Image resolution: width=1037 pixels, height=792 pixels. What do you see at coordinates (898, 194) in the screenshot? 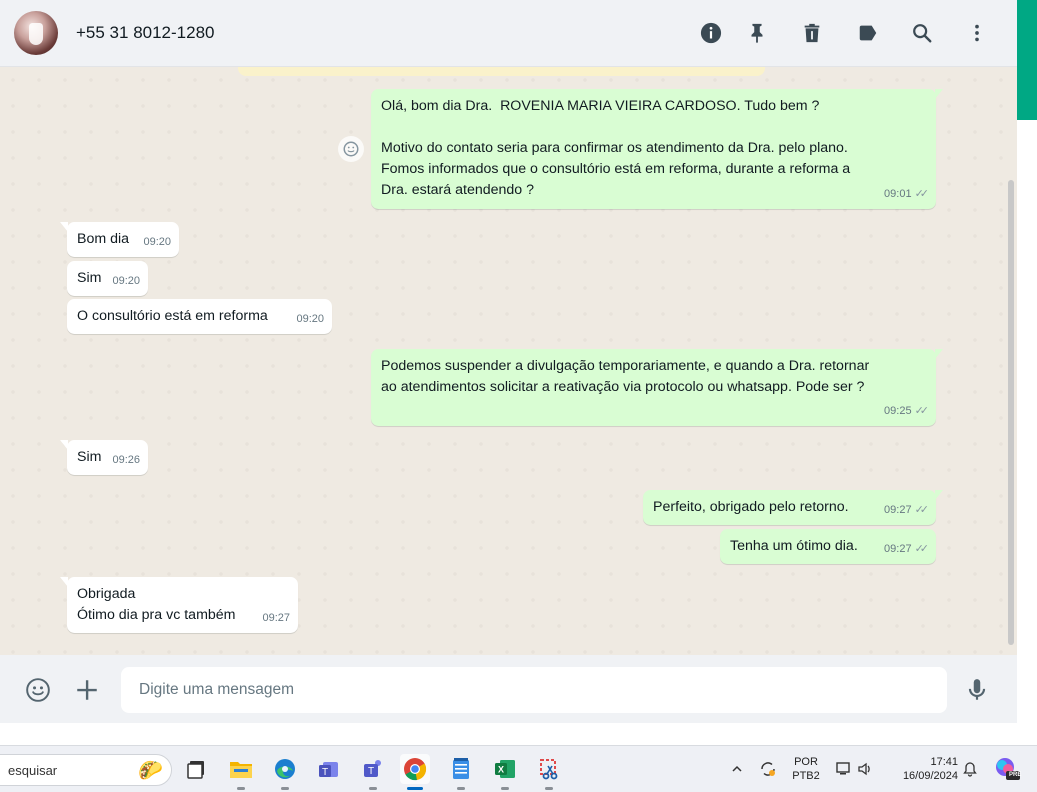
I see `message-time: 09:01` at bounding box center [898, 194].